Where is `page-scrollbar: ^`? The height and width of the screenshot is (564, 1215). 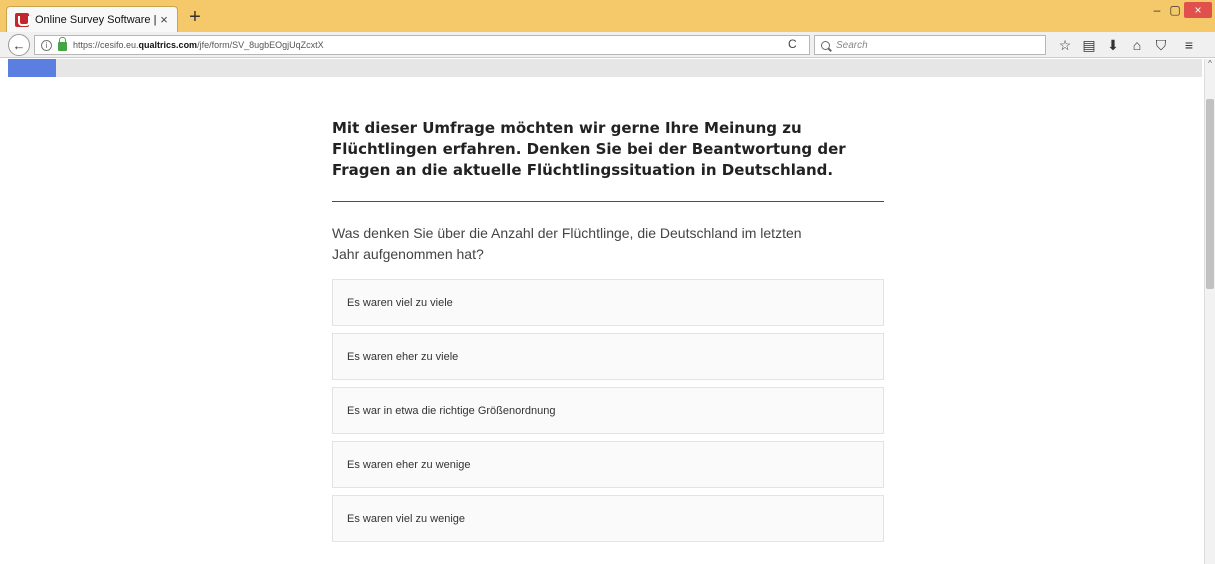 page-scrollbar: ^ is located at coordinates (1209, 311).